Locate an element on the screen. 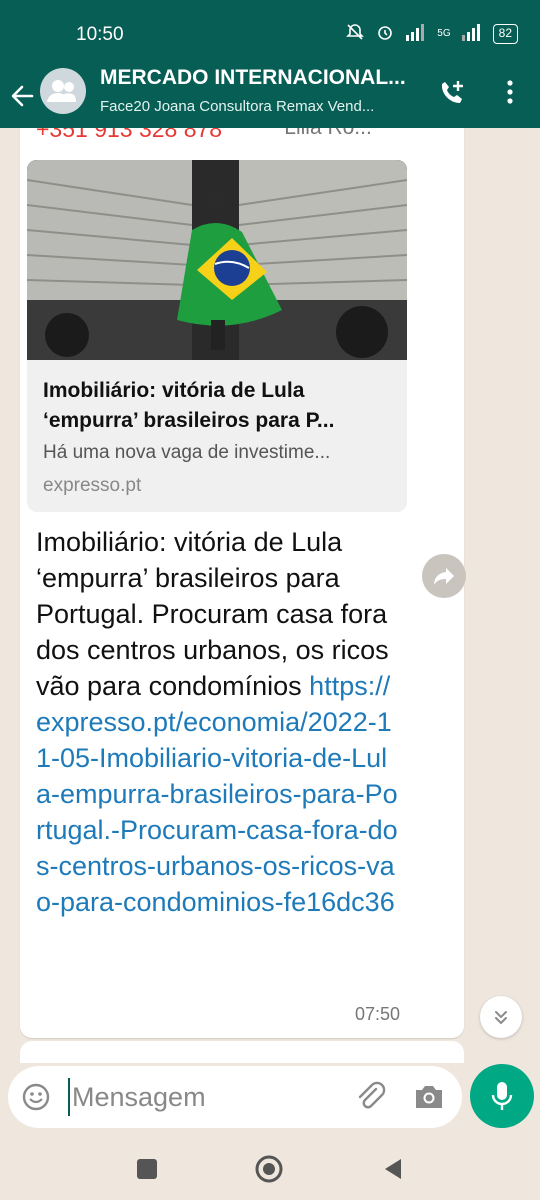  message-input is located at coordinates (203, 1097).